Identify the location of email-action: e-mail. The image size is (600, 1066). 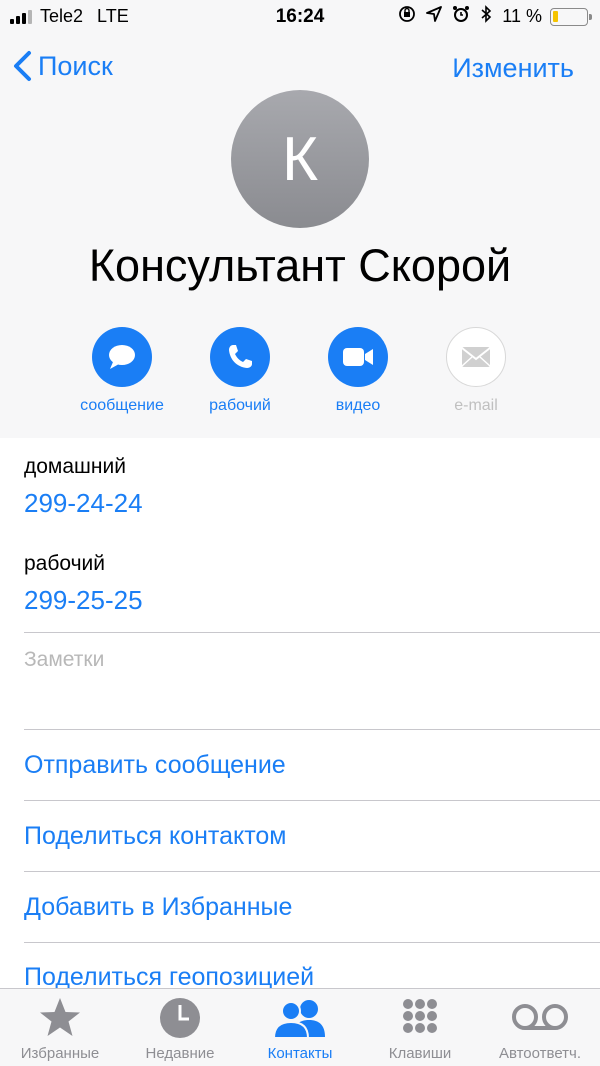
(476, 371).